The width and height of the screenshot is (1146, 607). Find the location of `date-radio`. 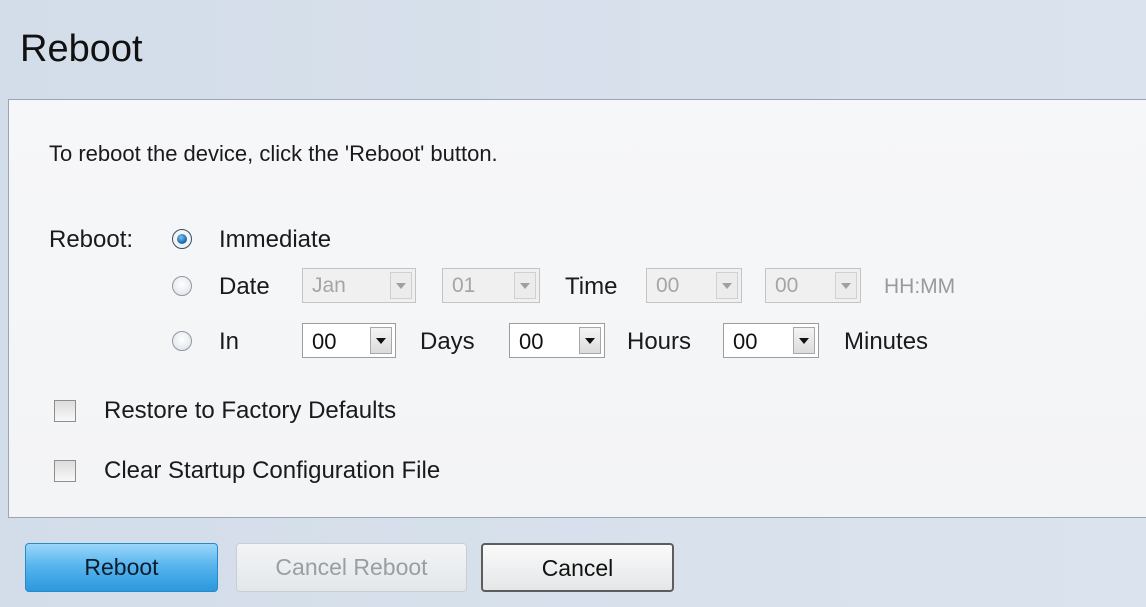

date-radio is located at coordinates (182, 286).